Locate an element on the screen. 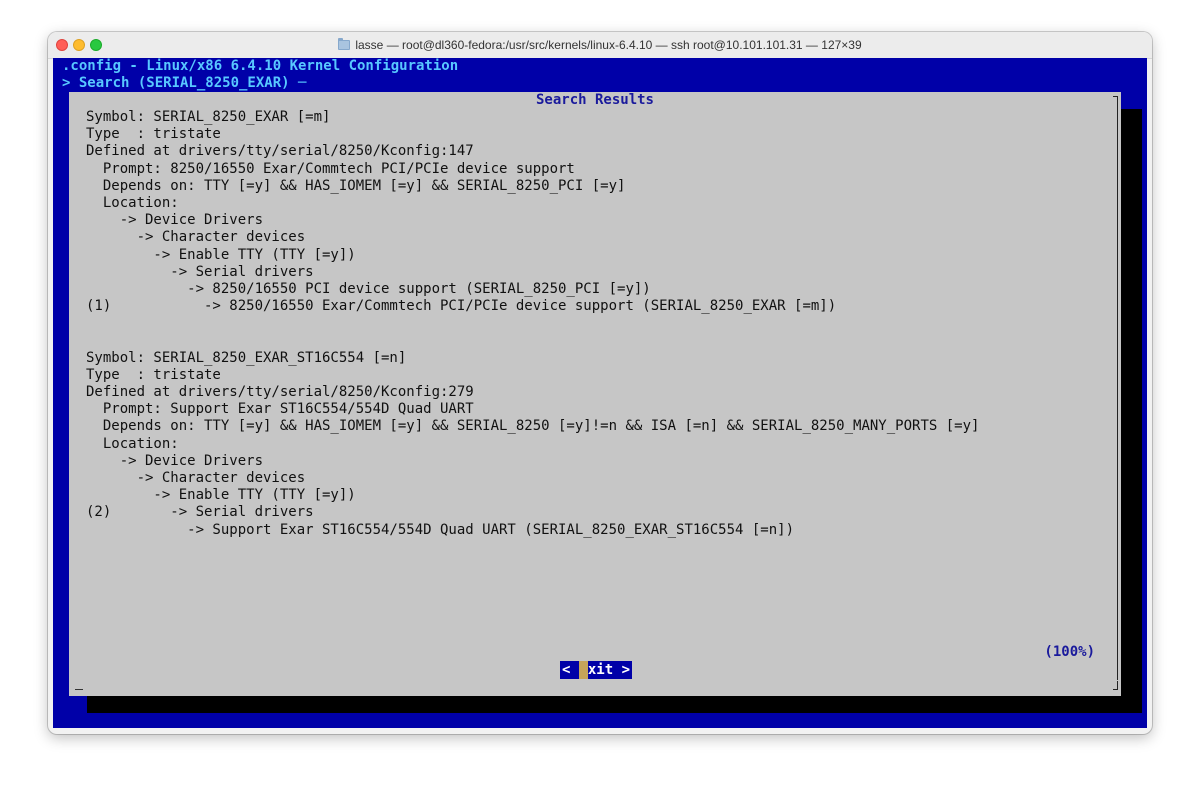 The height and width of the screenshot is (798, 1200). scroll-percent: (100%) is located at coordinates (1069, 652).